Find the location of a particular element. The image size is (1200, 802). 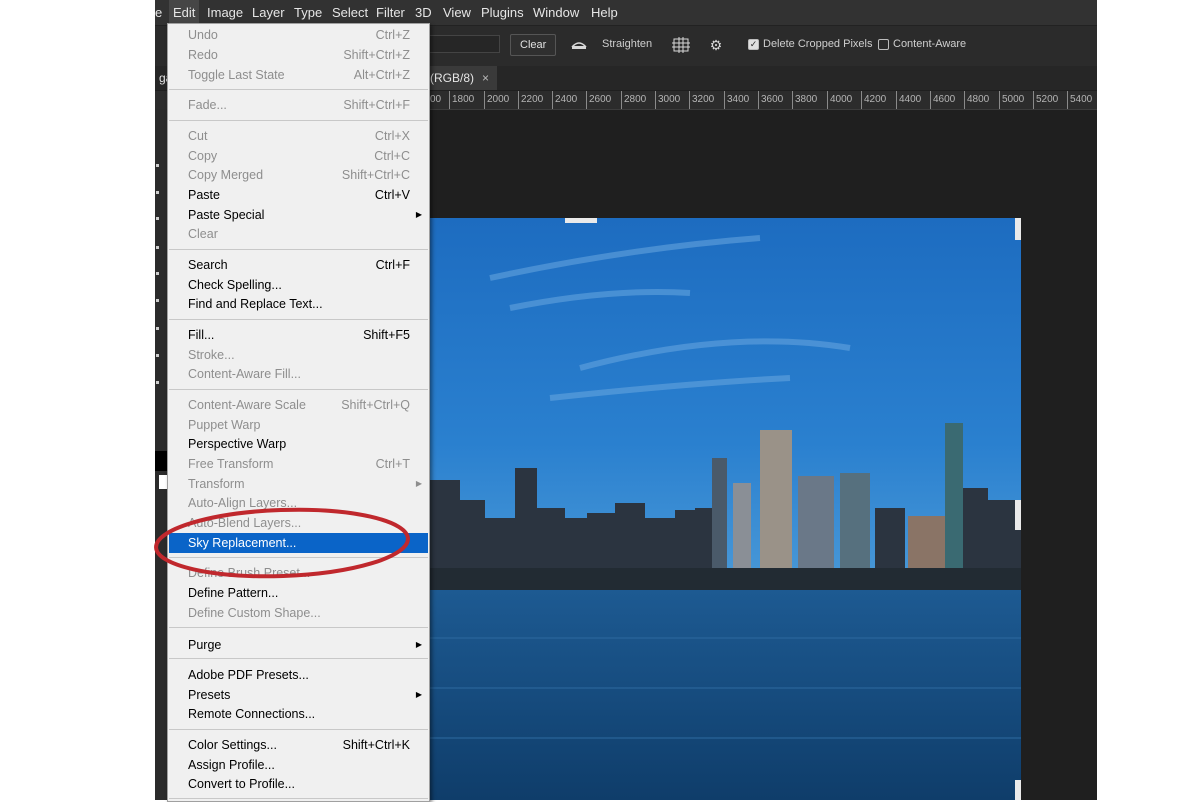

menu-item-toggle-last-state: Toggle Last State Alt+Ctrl+Z is located at coordinates (298, 75).